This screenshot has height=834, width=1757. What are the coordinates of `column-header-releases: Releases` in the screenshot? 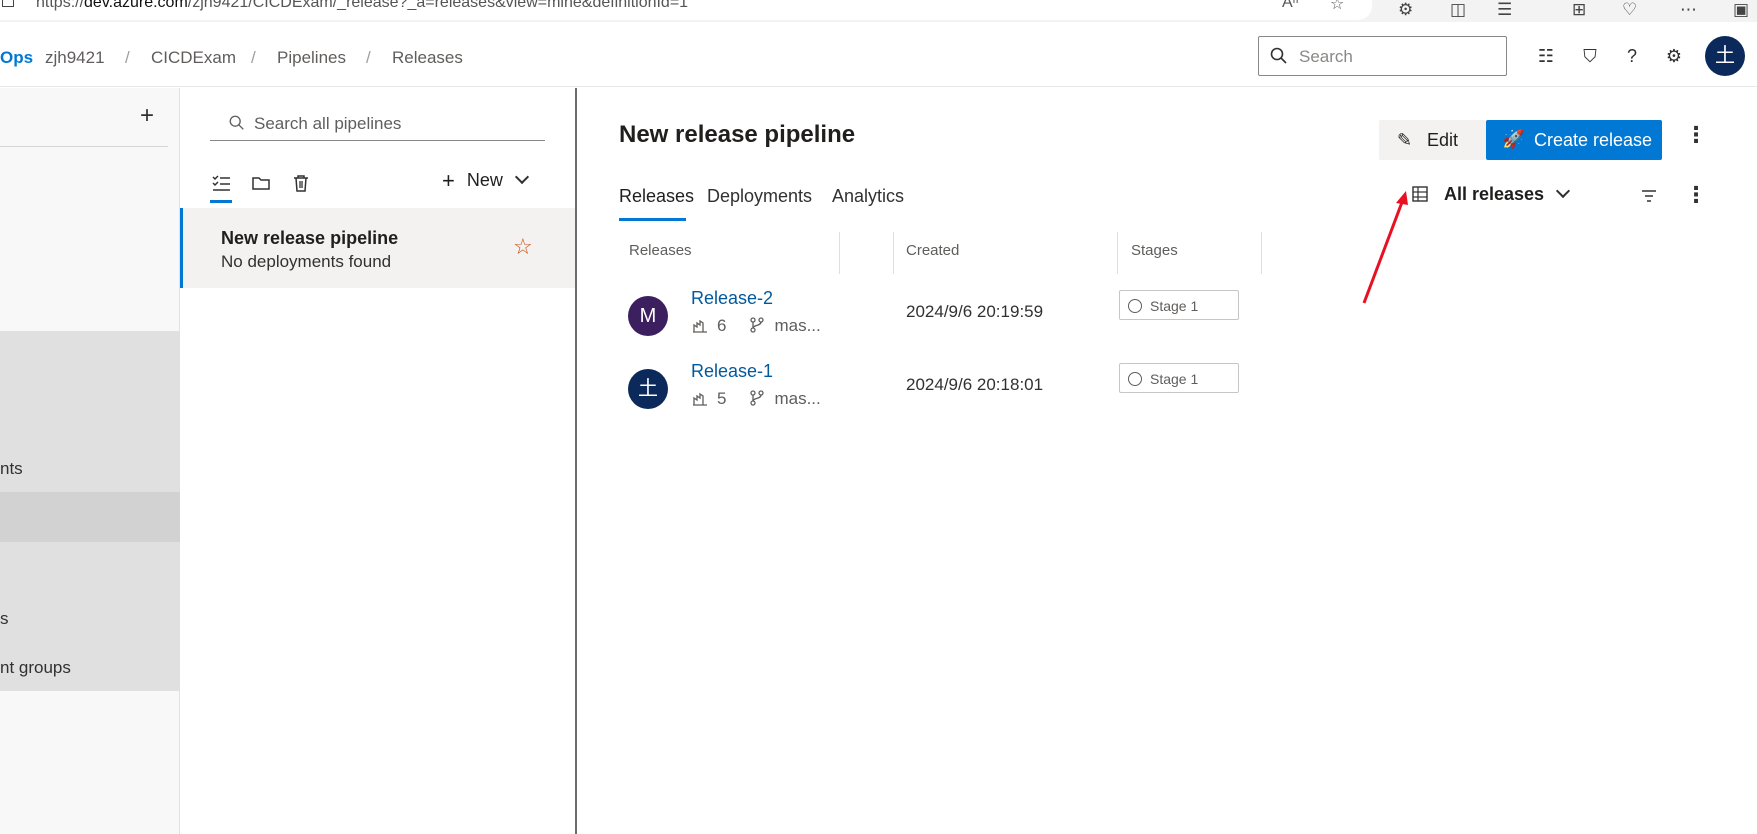 It's located at (660, 250).